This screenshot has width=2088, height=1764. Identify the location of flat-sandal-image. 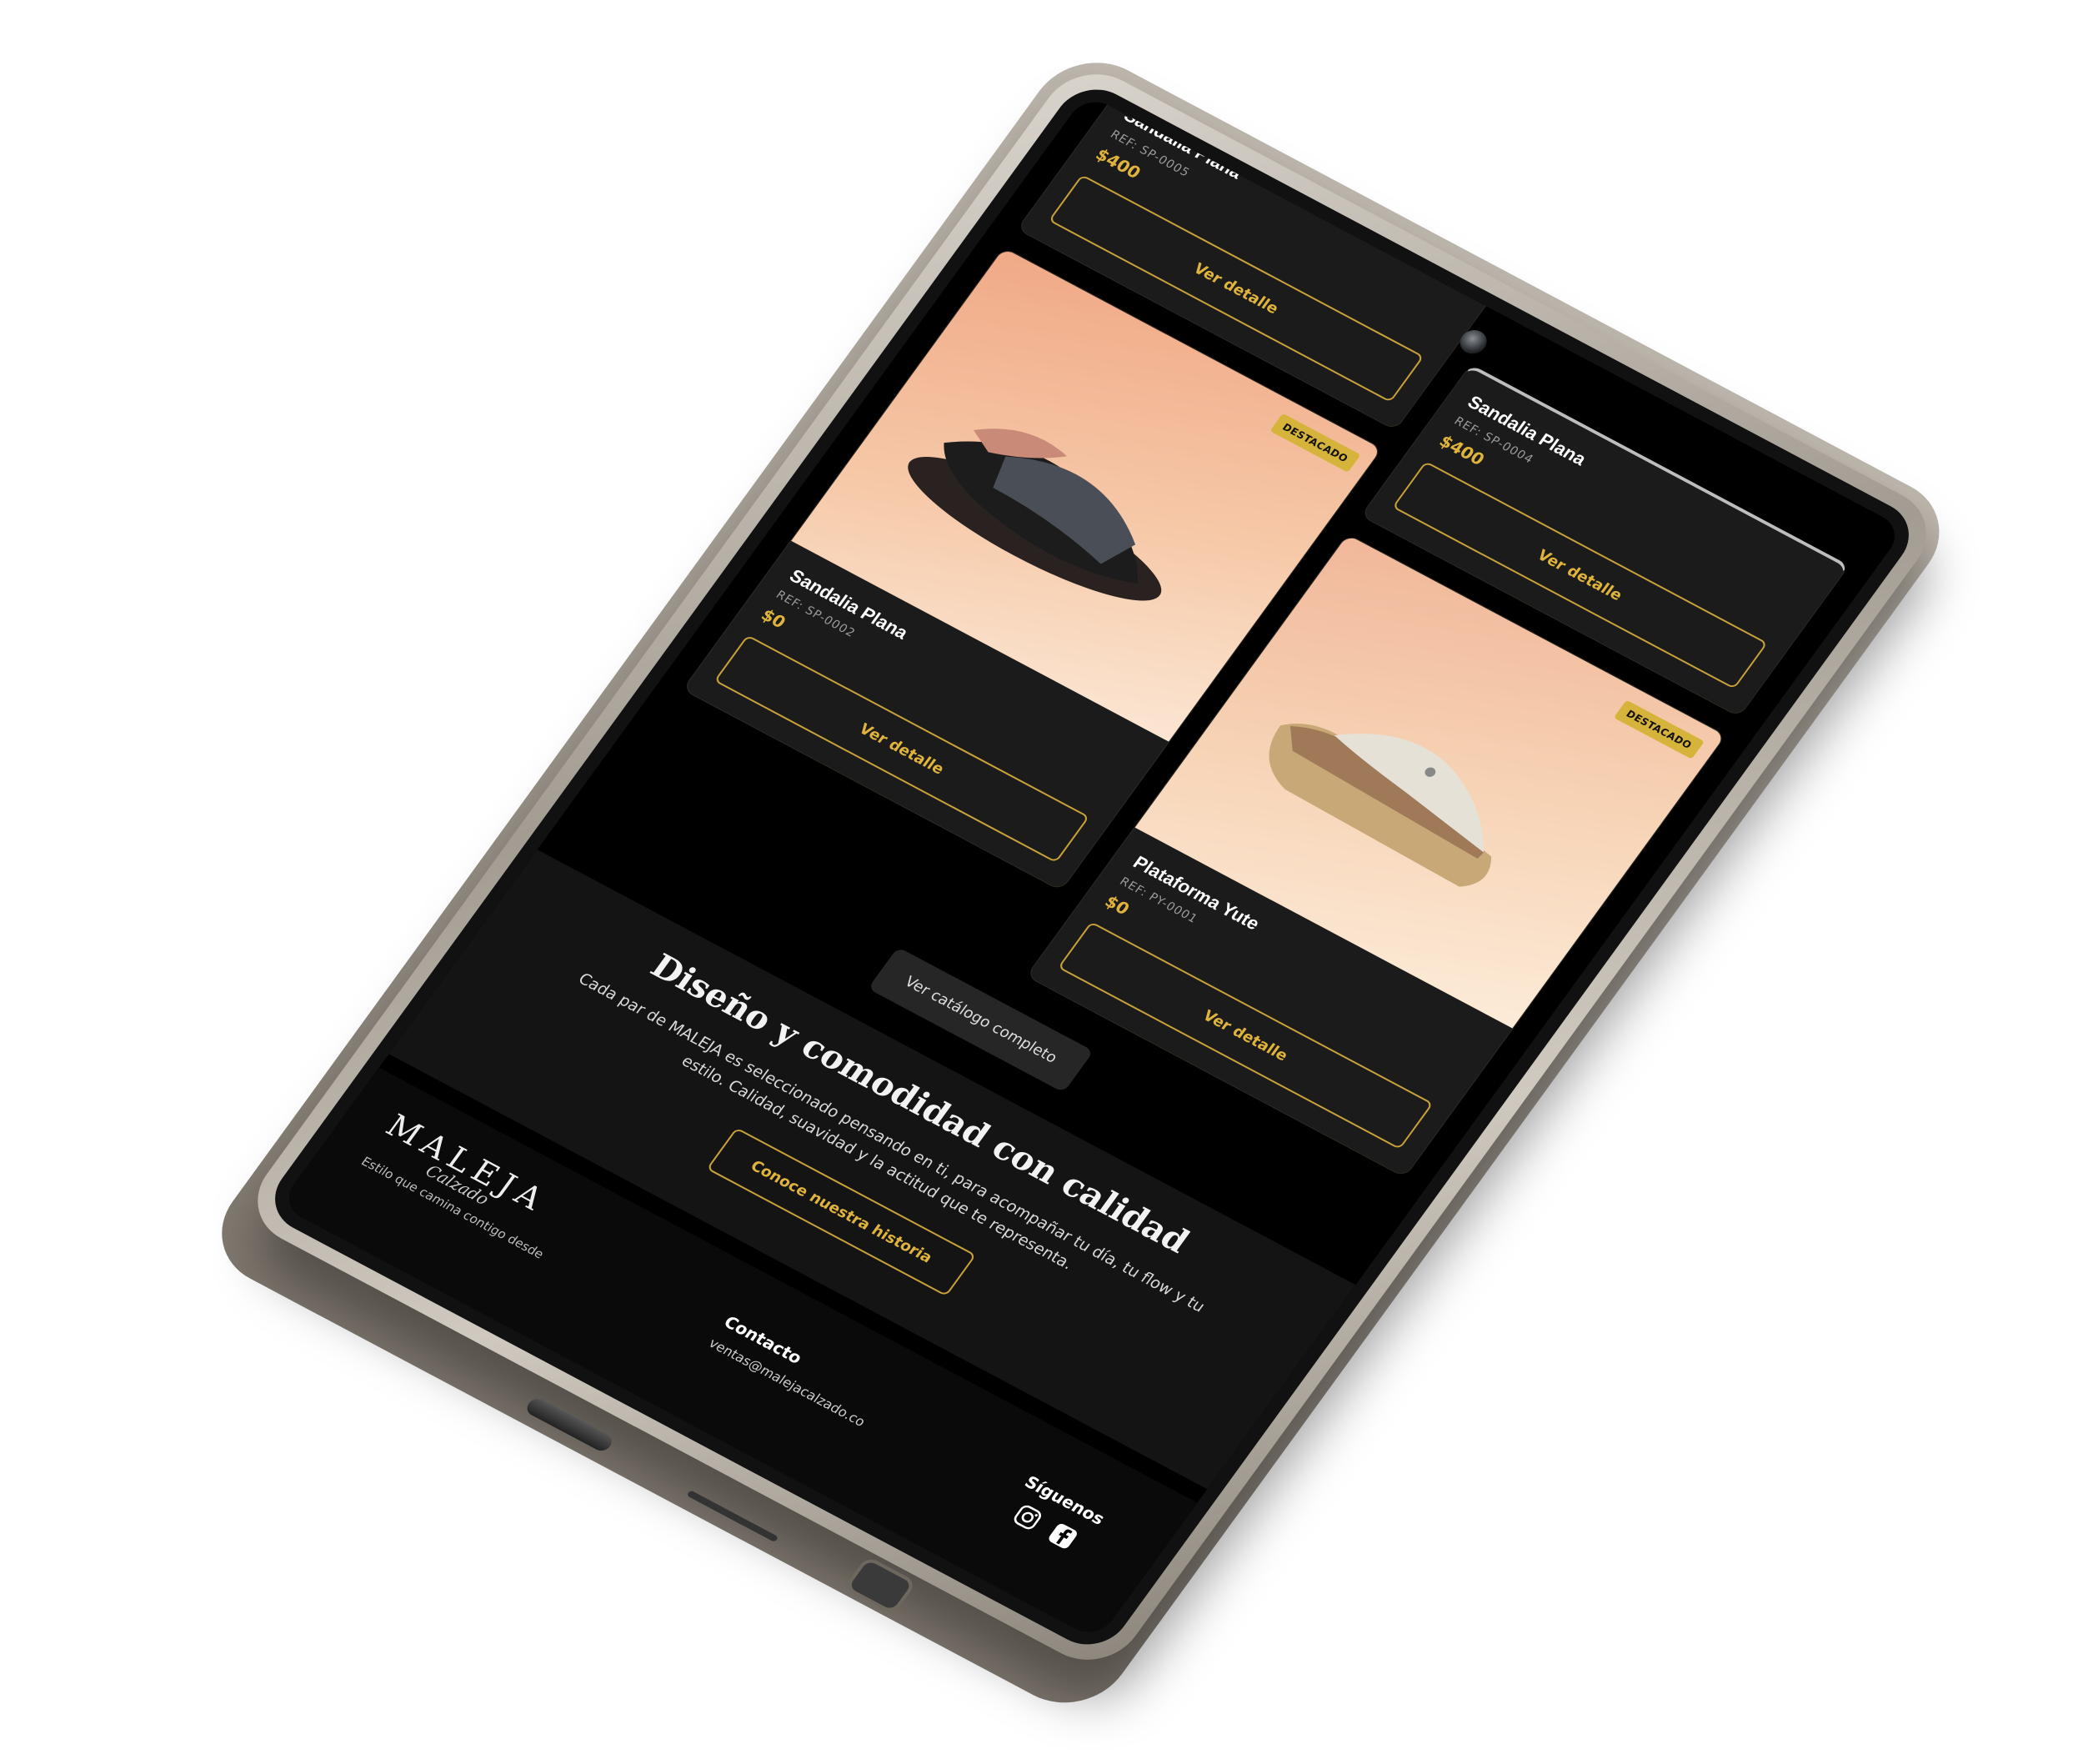
(1035, 514).